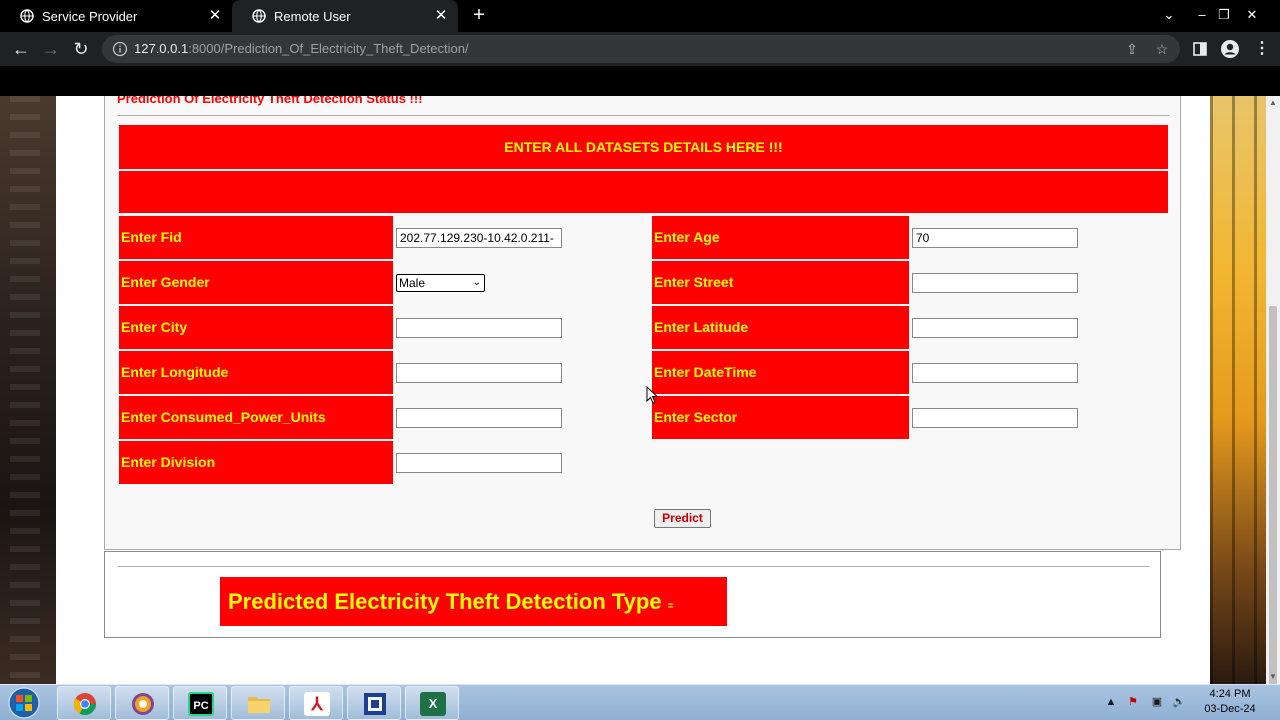 This screenshot has height=720, width=1280. What do you see at coordinates (256, 417) in the screenshot?
I see `consumed-power-units-label: Enter Consumed_Power_Units` at bounding box center [256, 417].